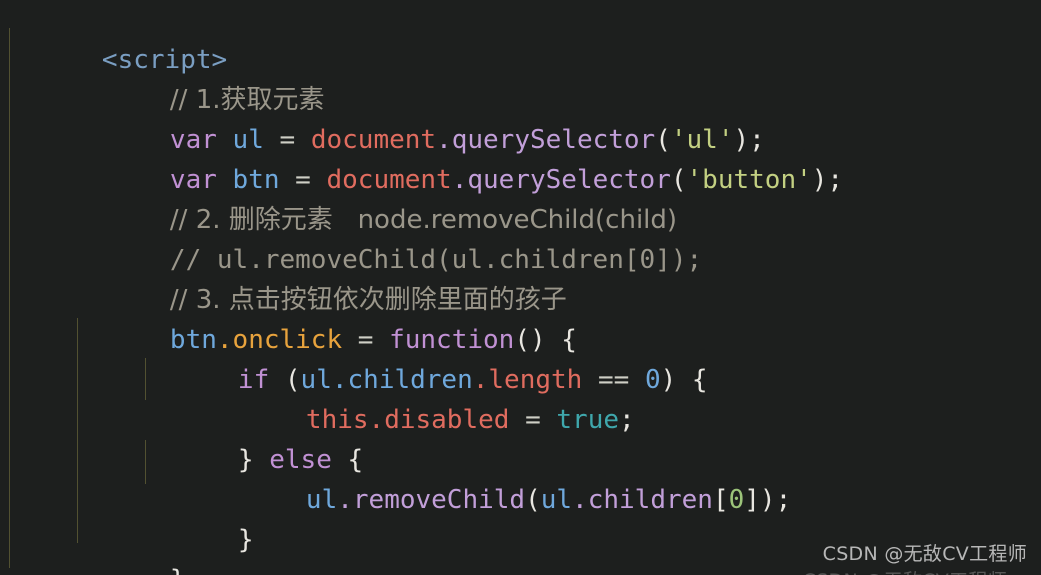 This screenshot has width=1041, height=575. What do you see at coordinates (520, 517) in the screenshot?
I see `code-line-13: }` at bounding box center [520, 517].